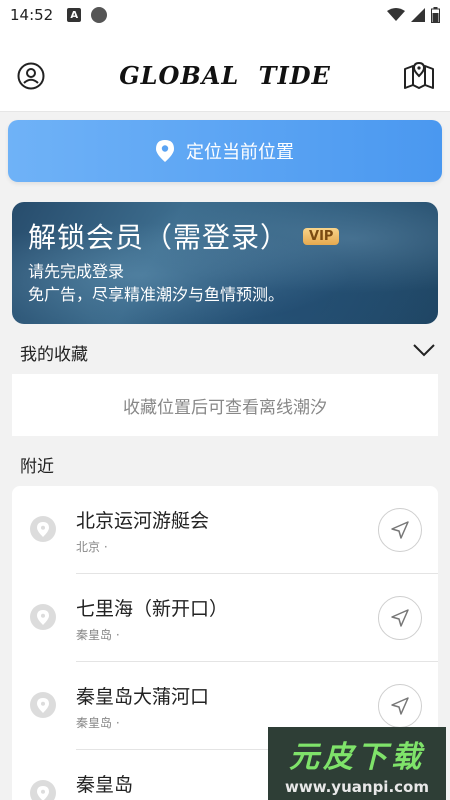 The width and height of the screenshot is (450, 800). Describe the element at coordinates (418, 15) in the screenshot. I see `signal-icon` at that location.